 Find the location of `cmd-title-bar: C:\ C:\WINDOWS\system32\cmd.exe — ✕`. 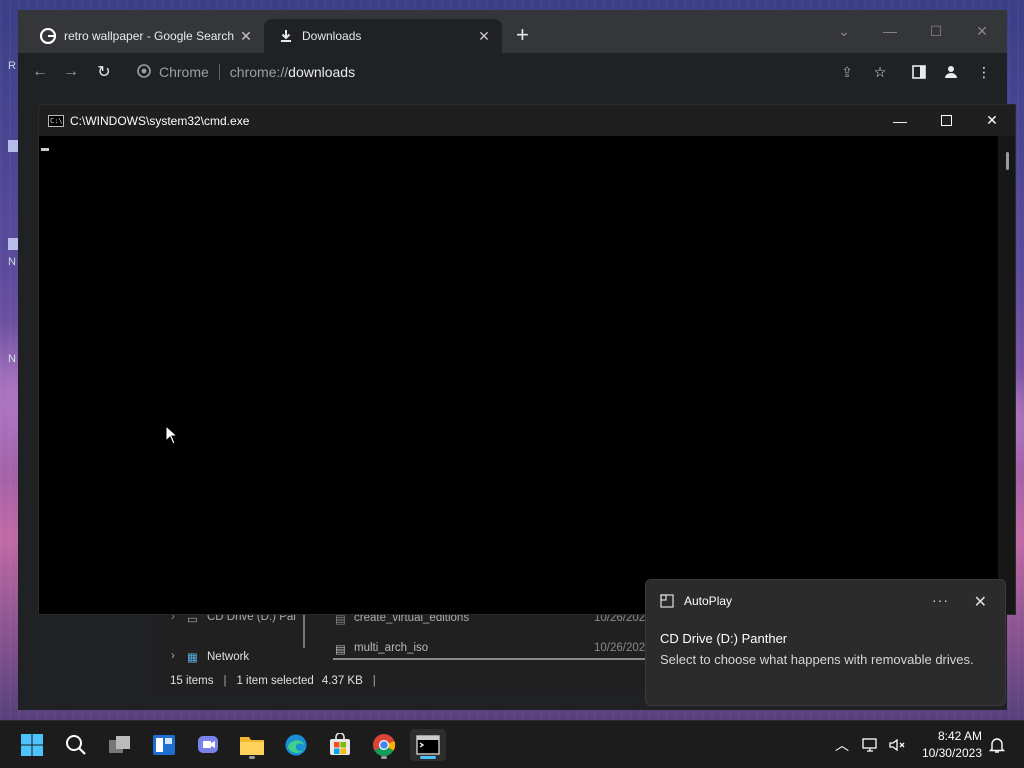

cmd-title-bar: C:\ C:\WINDOWS\system32\cmd.exe — ✕ is located at coordinates (527, 120).